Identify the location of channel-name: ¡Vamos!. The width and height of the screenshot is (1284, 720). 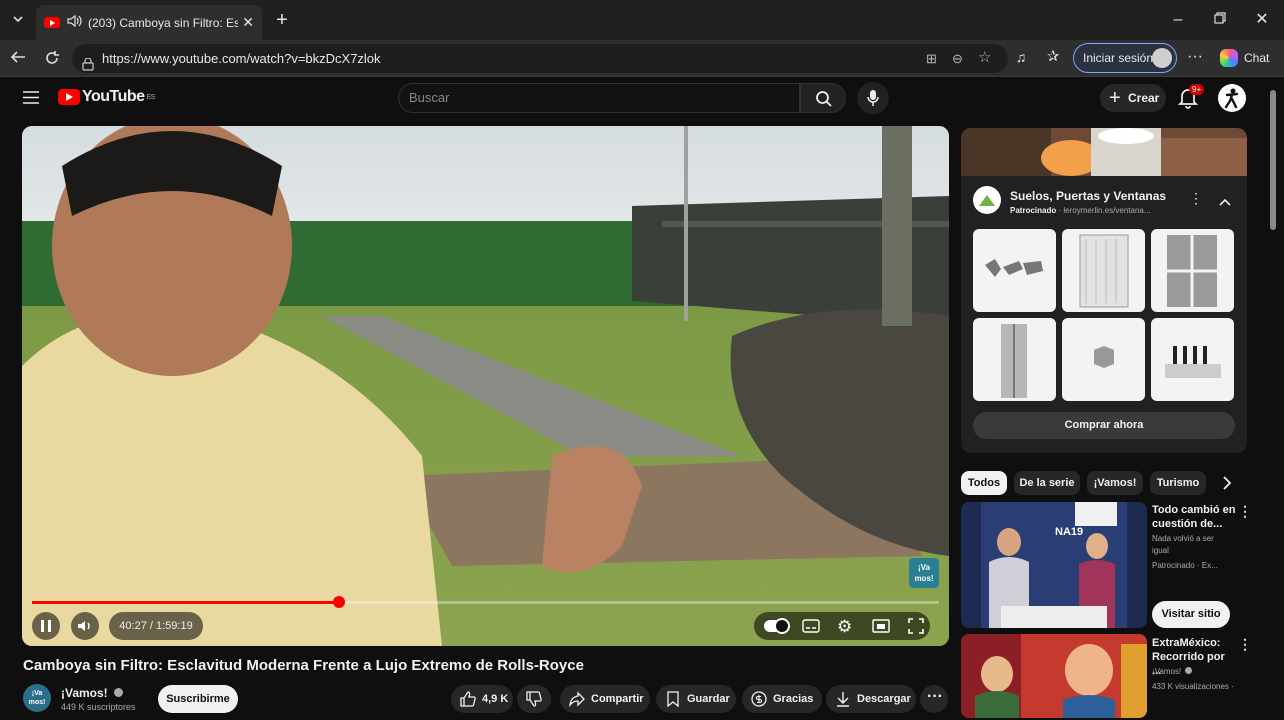
(92, 693).